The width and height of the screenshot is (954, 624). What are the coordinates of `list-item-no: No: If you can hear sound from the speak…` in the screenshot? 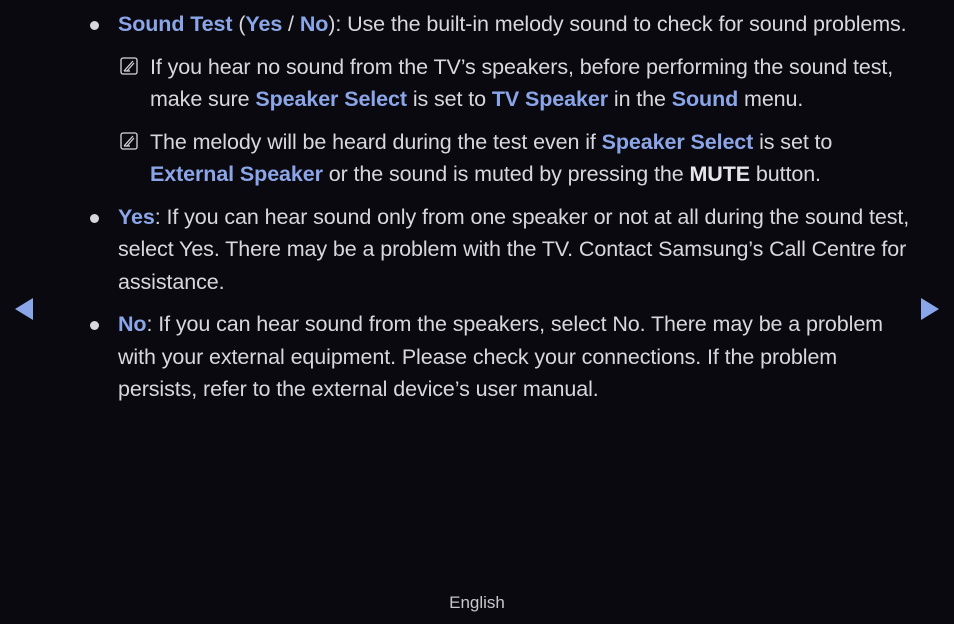 It's located at (503, 357).